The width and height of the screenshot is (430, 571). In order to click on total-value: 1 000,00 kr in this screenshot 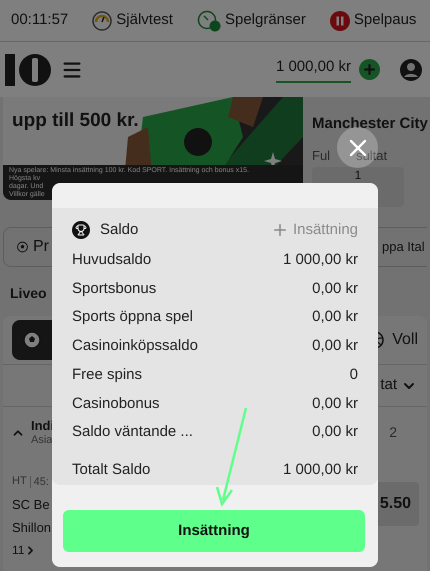, I will do `click(320, 470)`.